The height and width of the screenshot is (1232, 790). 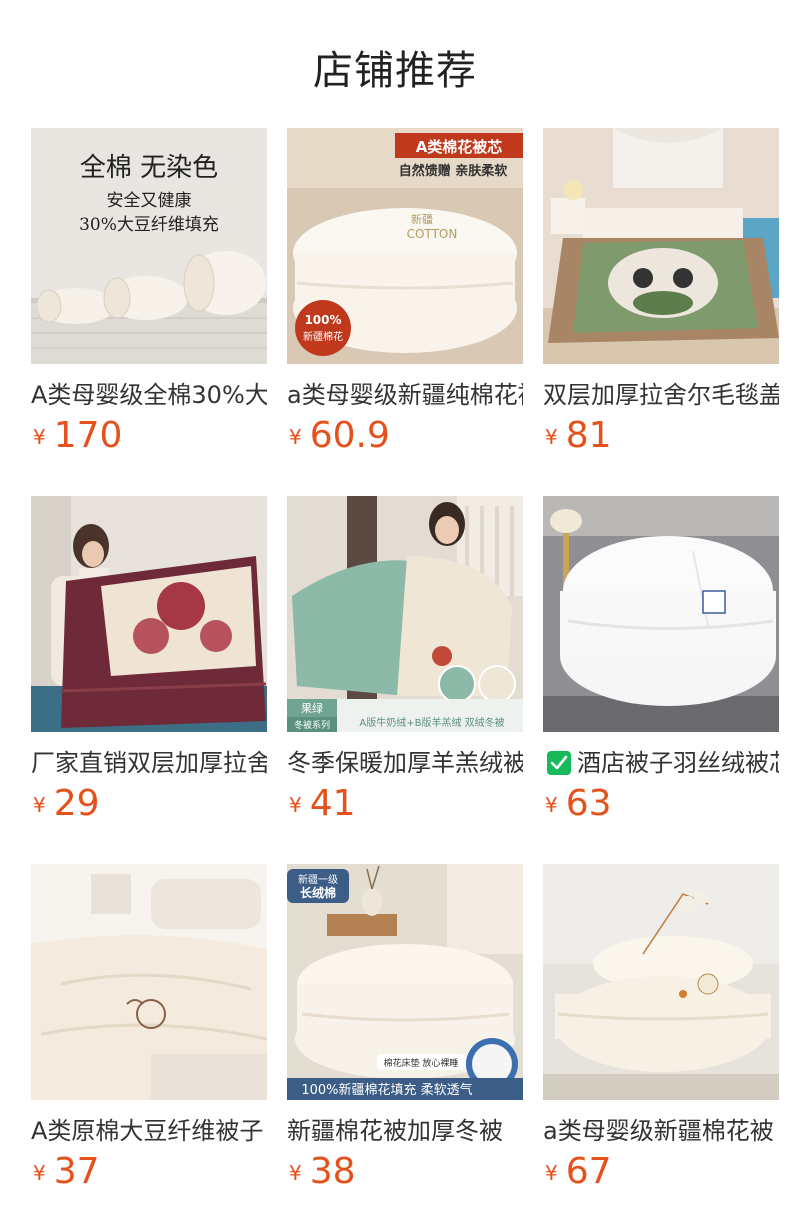 What do you see at coordinates (661, 396) in the screenshot?
I see `product-name: 双层加厚拉舍尔毛毯盖毯` at bounding box center [661, 396].